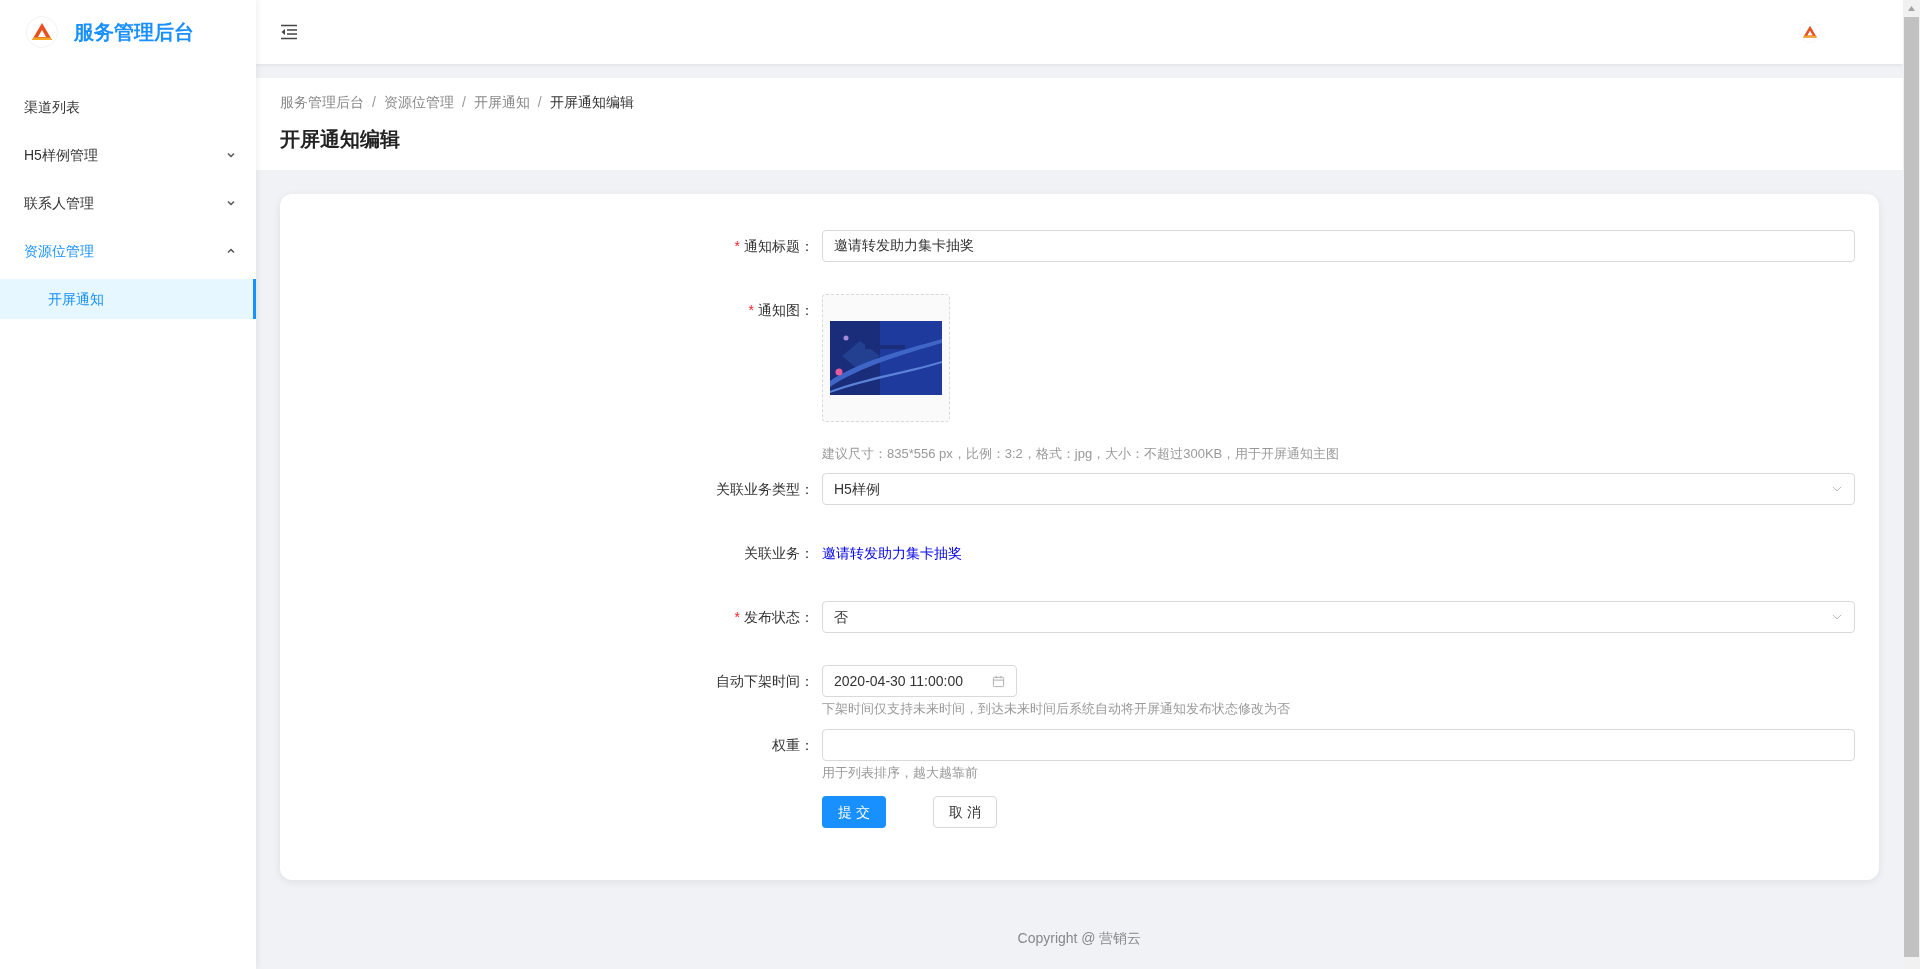  What do you see at coordinates (900, 773) in the screenshot?
I see `field-hint: 用于列表排序，越大越靠前` at bounding box center [900, 773].